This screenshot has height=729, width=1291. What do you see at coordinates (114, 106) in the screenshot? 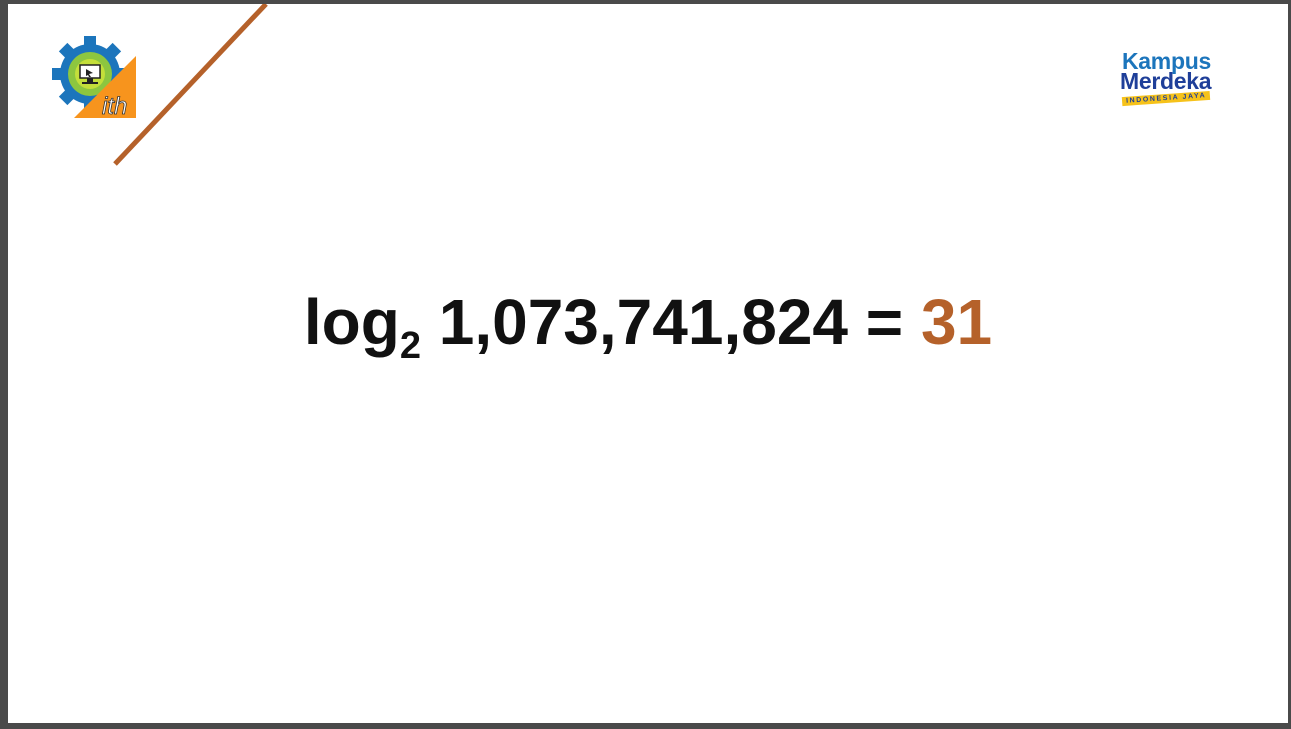
I see `svg-text: ith` at bounding box center [114, 106].